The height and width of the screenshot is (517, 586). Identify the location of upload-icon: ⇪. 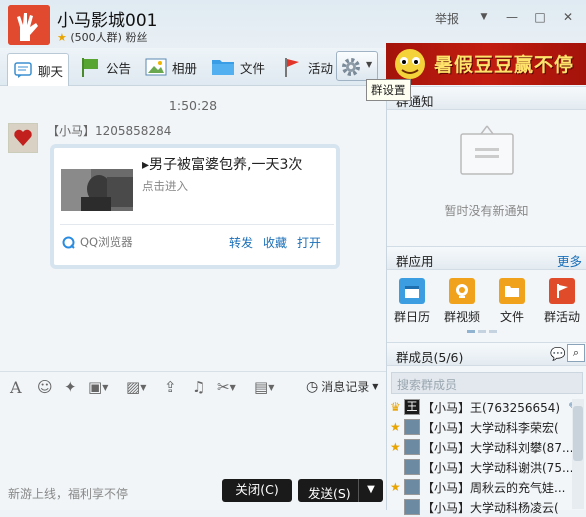
(170, 387).